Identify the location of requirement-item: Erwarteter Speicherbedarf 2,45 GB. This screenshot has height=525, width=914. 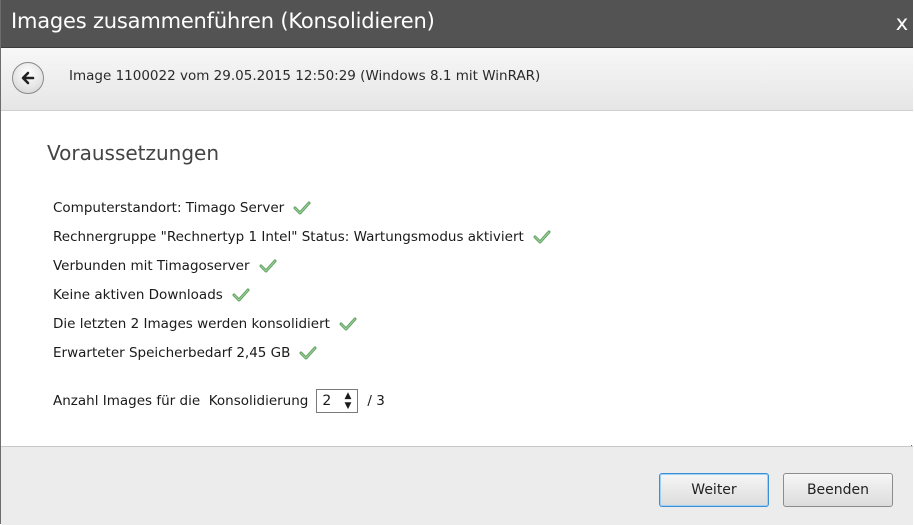
(302, 352).